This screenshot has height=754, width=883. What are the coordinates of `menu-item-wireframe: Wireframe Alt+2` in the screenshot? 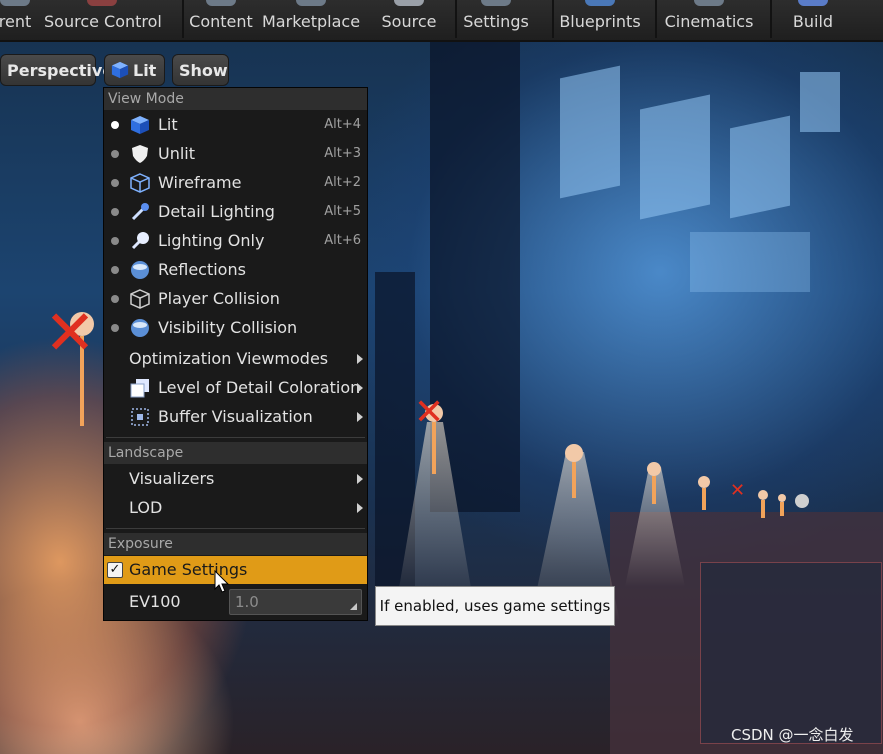 It's located at (235, 182).